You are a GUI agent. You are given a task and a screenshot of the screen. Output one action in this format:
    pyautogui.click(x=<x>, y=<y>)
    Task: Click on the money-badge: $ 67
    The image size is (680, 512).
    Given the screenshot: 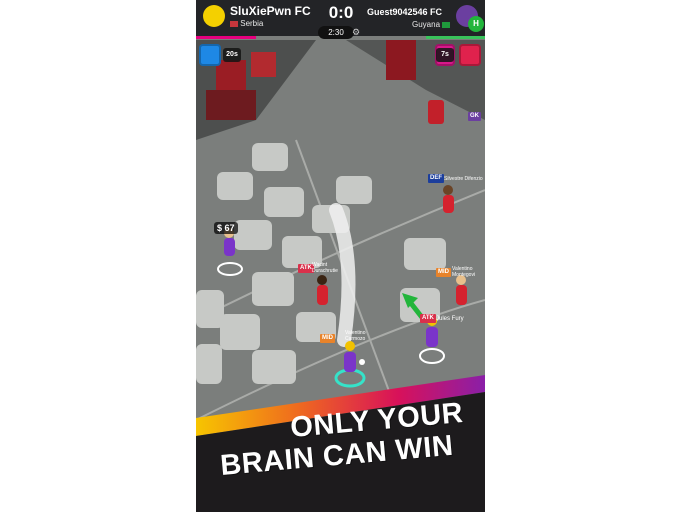 What is the action you would take?
    pyautogui.click(x=226, y=228)
    